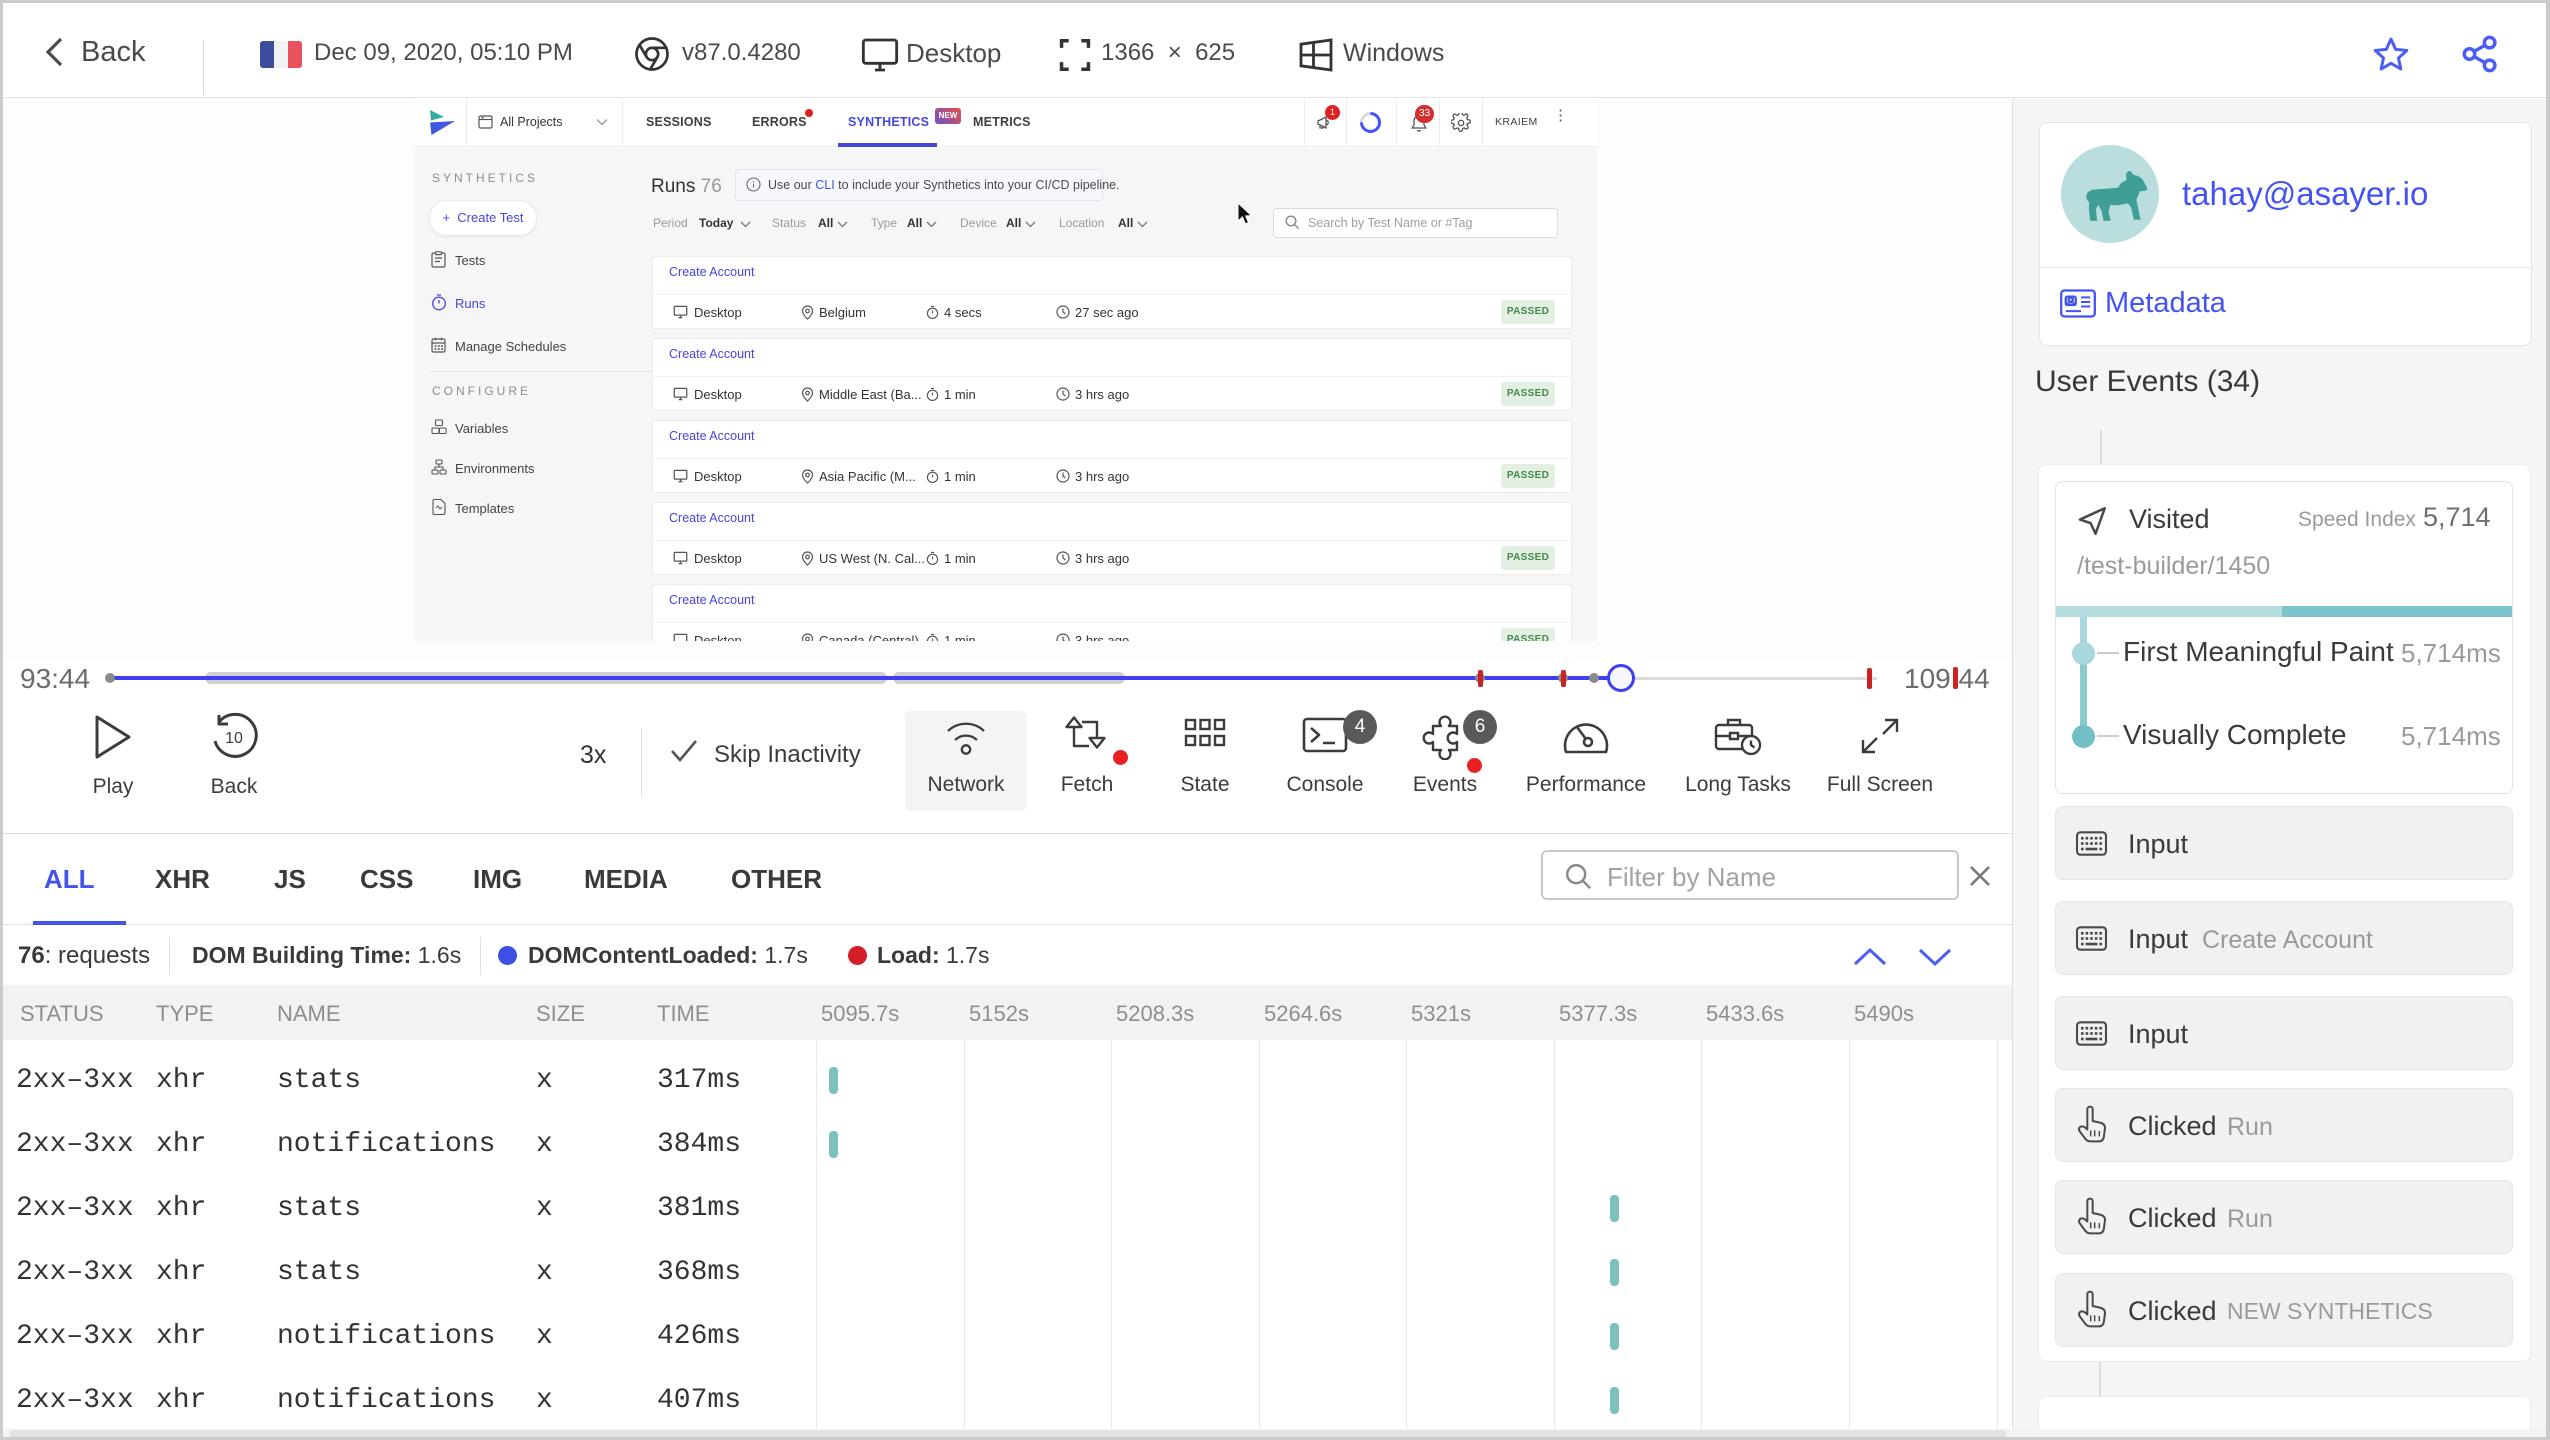  I want to click on svg-text: 10, so click(234, 738).